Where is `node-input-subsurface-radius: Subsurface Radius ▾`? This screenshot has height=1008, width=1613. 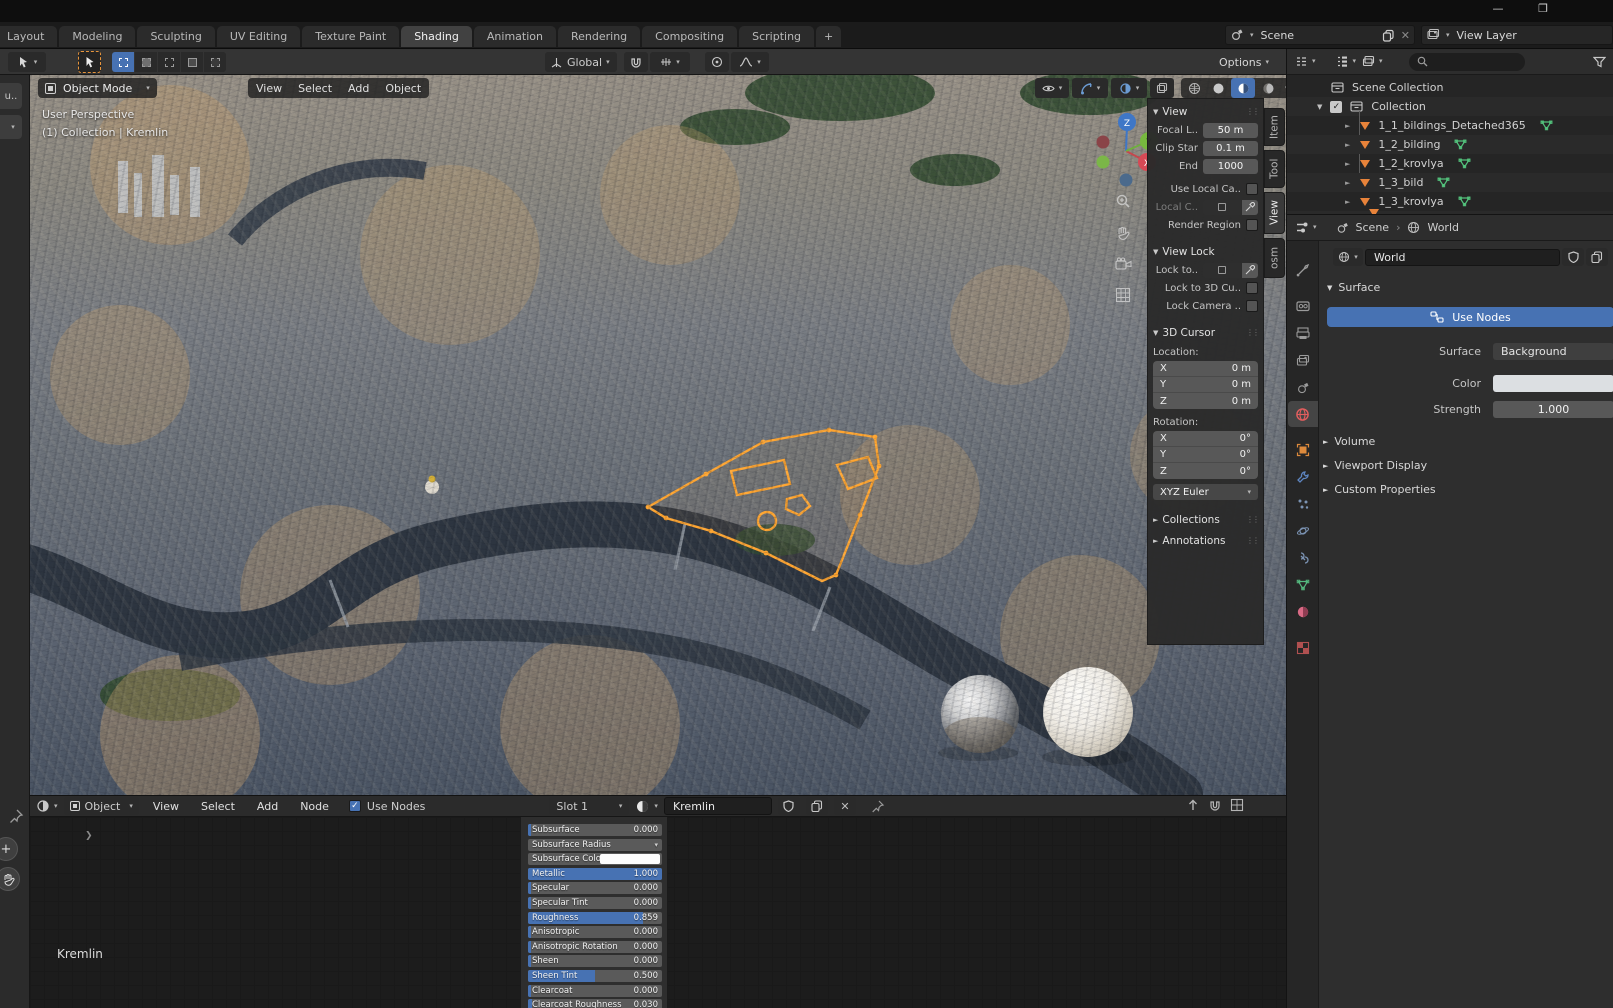 node-input-subsurface-radius: Subsurface Radius ▾ is located at coordinates (595, 844).